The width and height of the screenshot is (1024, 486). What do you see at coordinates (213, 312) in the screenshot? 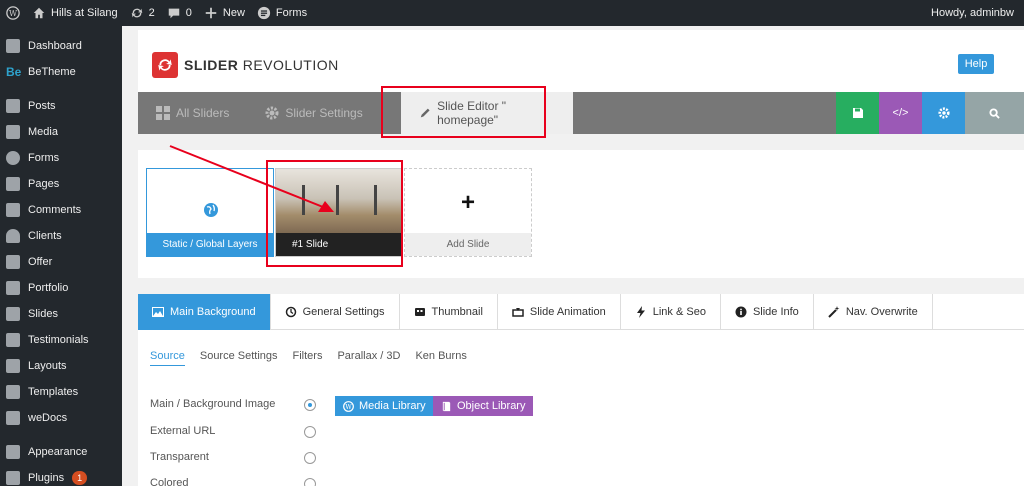
I see `tab-label: Main Background` at bounding box center [213, 312].